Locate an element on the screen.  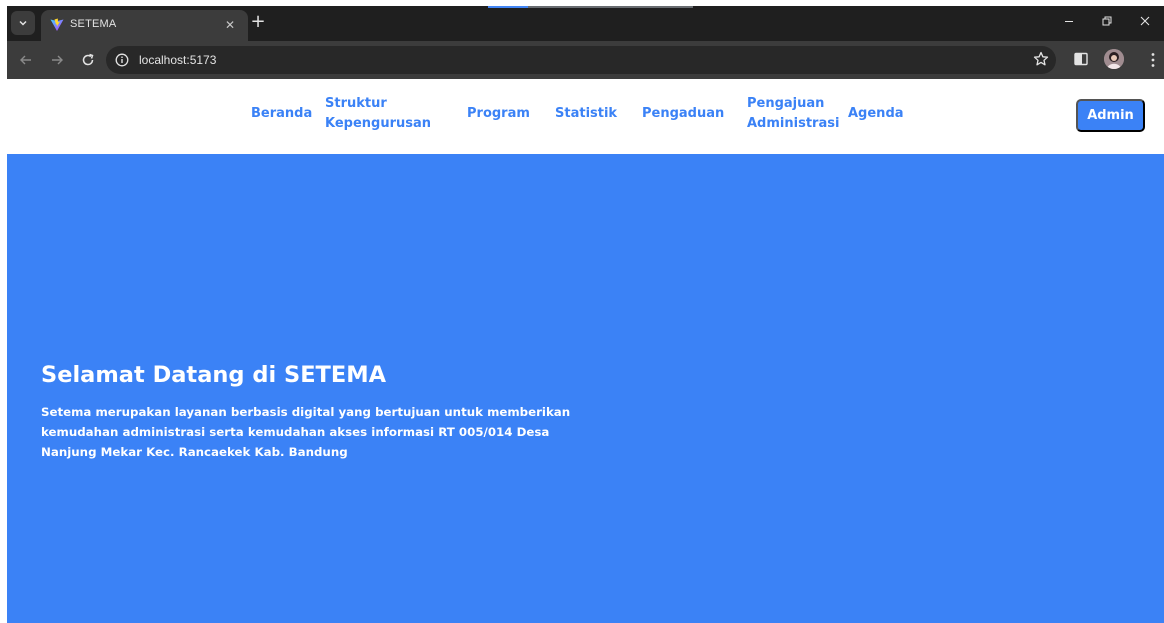
info-icon is located at coordinates (122, 60).